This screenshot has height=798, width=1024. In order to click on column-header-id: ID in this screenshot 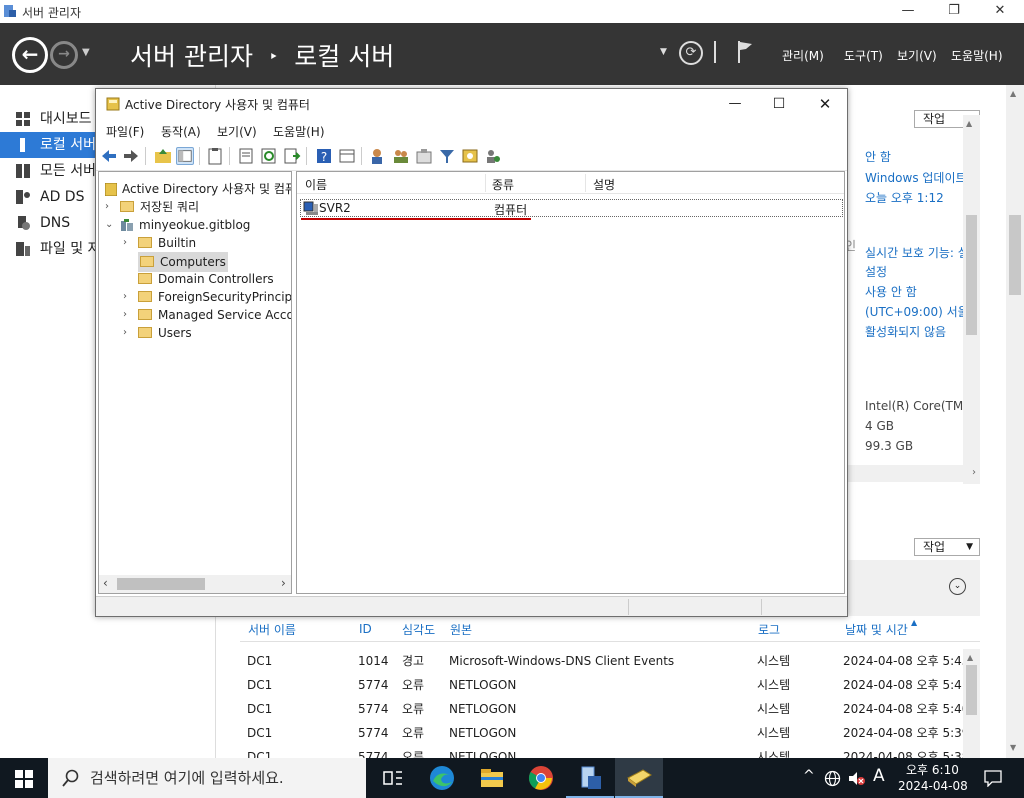, I will do `click(365, 629)`.